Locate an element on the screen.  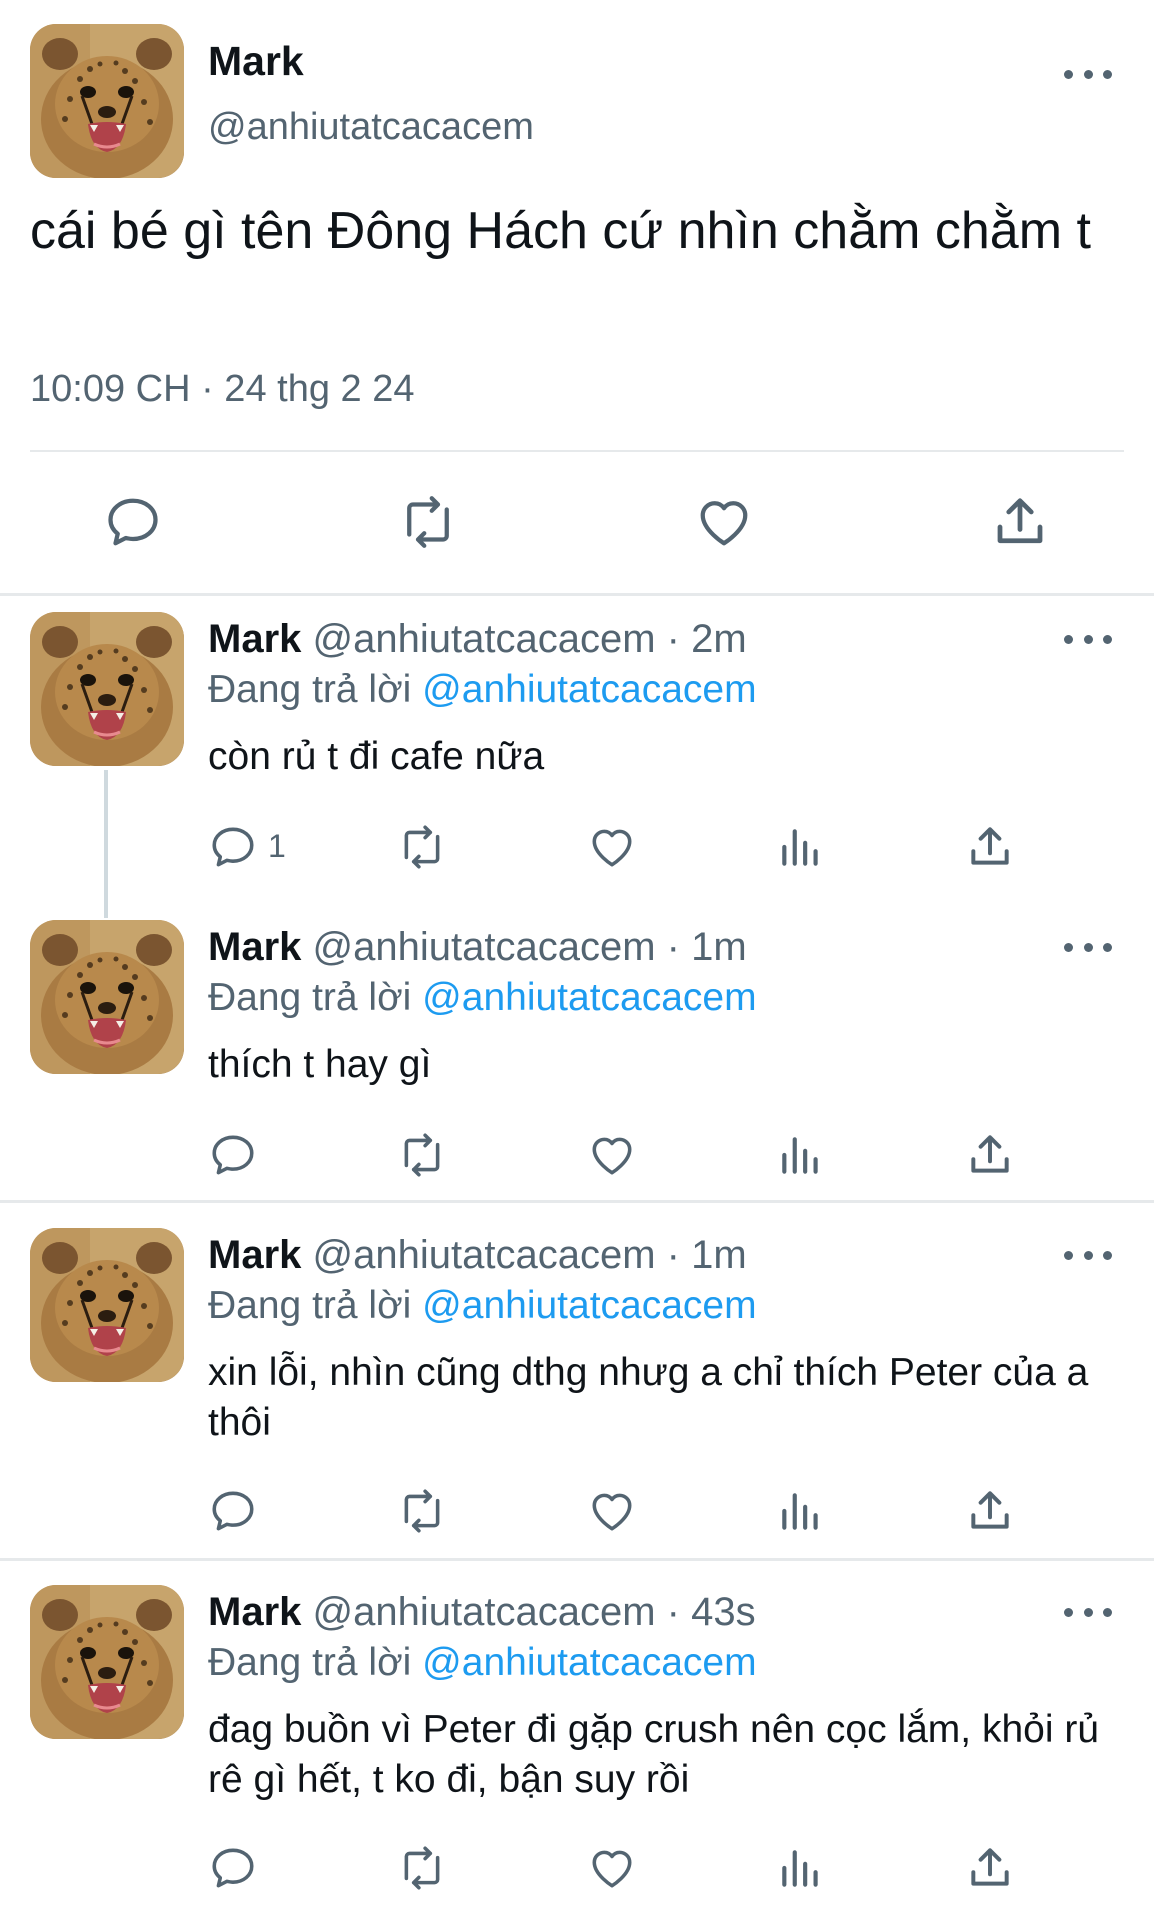
author-handle: @anhiutatcacacem is located at coordinates (371, 127).